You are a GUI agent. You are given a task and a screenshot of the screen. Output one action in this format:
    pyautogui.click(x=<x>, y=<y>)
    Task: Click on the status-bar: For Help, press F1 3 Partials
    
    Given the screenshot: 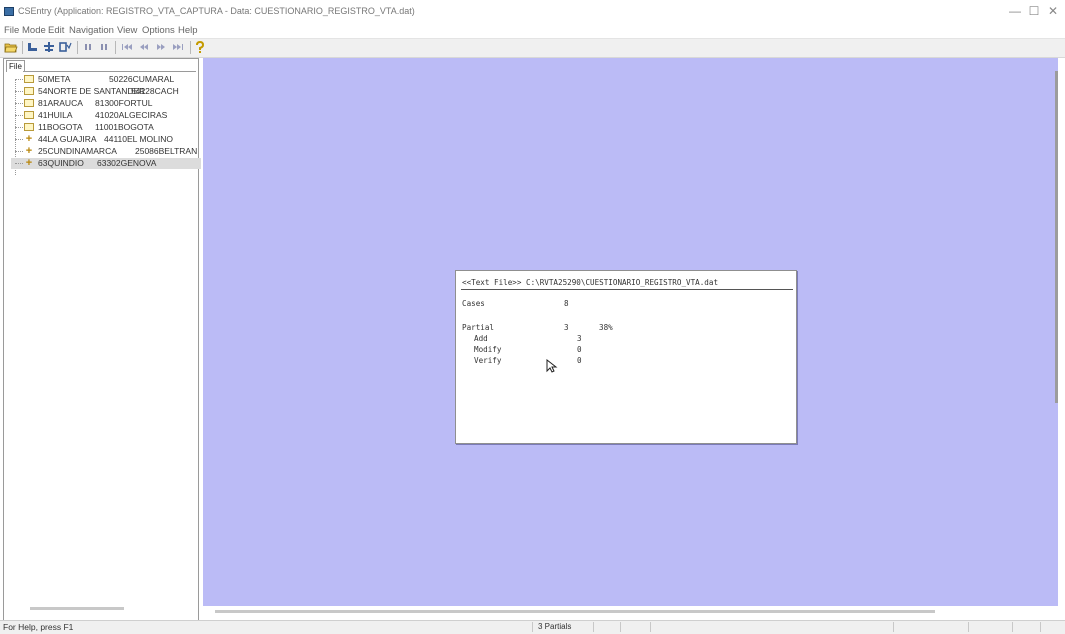 What is the action you would take?
    pyautogui.click(x=532, y=627)
    